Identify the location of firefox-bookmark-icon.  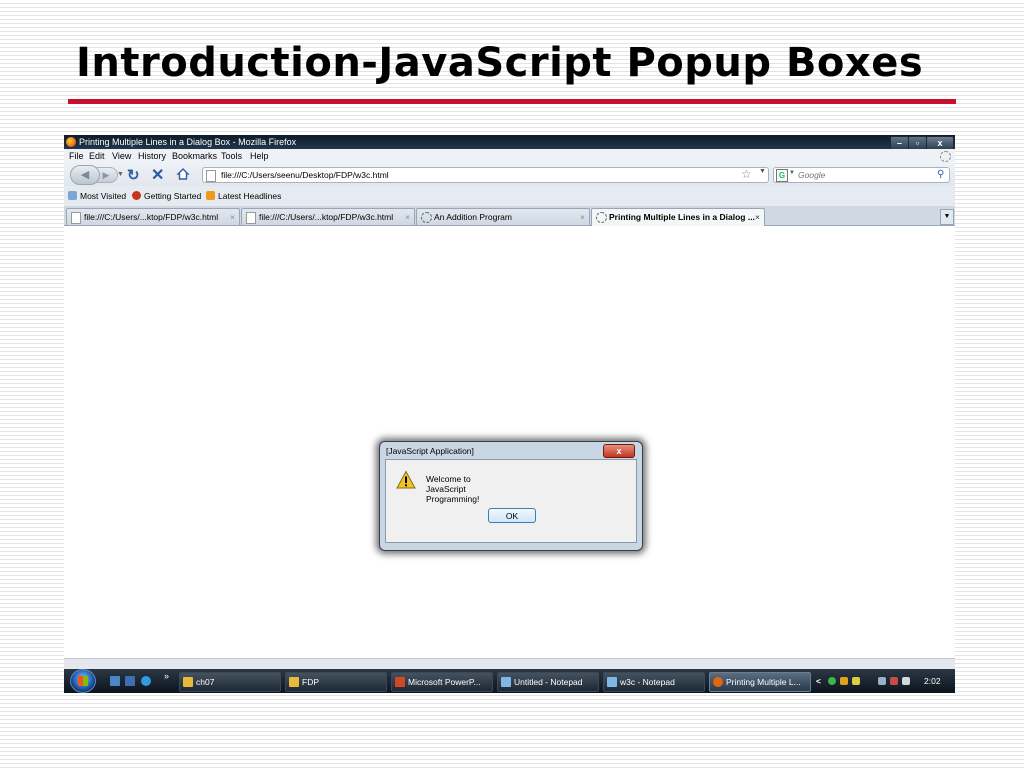
(136, 195).